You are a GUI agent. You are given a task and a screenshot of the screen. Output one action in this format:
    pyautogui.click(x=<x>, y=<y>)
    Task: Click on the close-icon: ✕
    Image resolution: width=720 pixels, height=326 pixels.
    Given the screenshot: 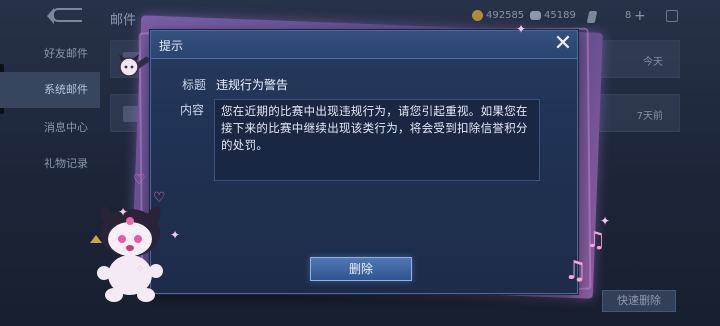 What is the action you would take?
    pyautogui.click(x=563, y=44)
    